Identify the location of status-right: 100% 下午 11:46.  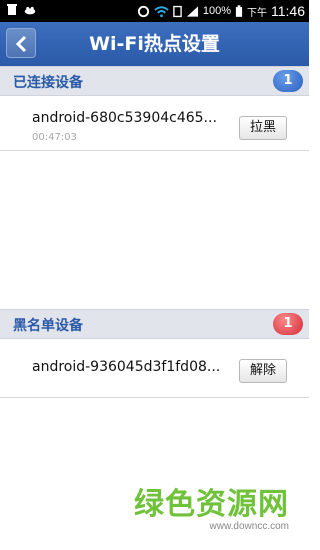
(221, 11).